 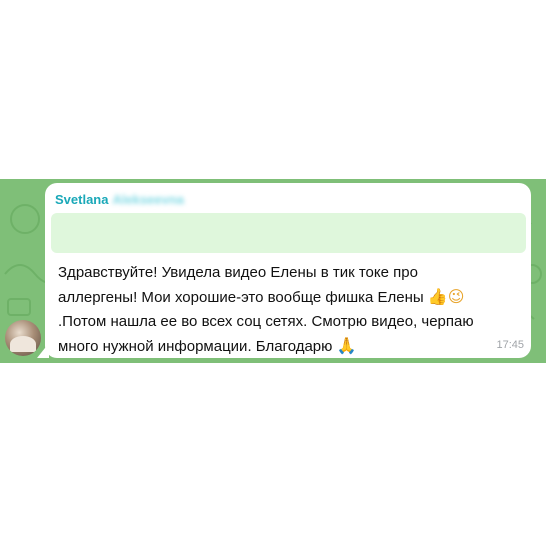 What do you see at coordinates (195, 346) in the screenshot?
I see `message-line-4-text: много нужной информации. Благодарю` at bounding box center [195, 346].